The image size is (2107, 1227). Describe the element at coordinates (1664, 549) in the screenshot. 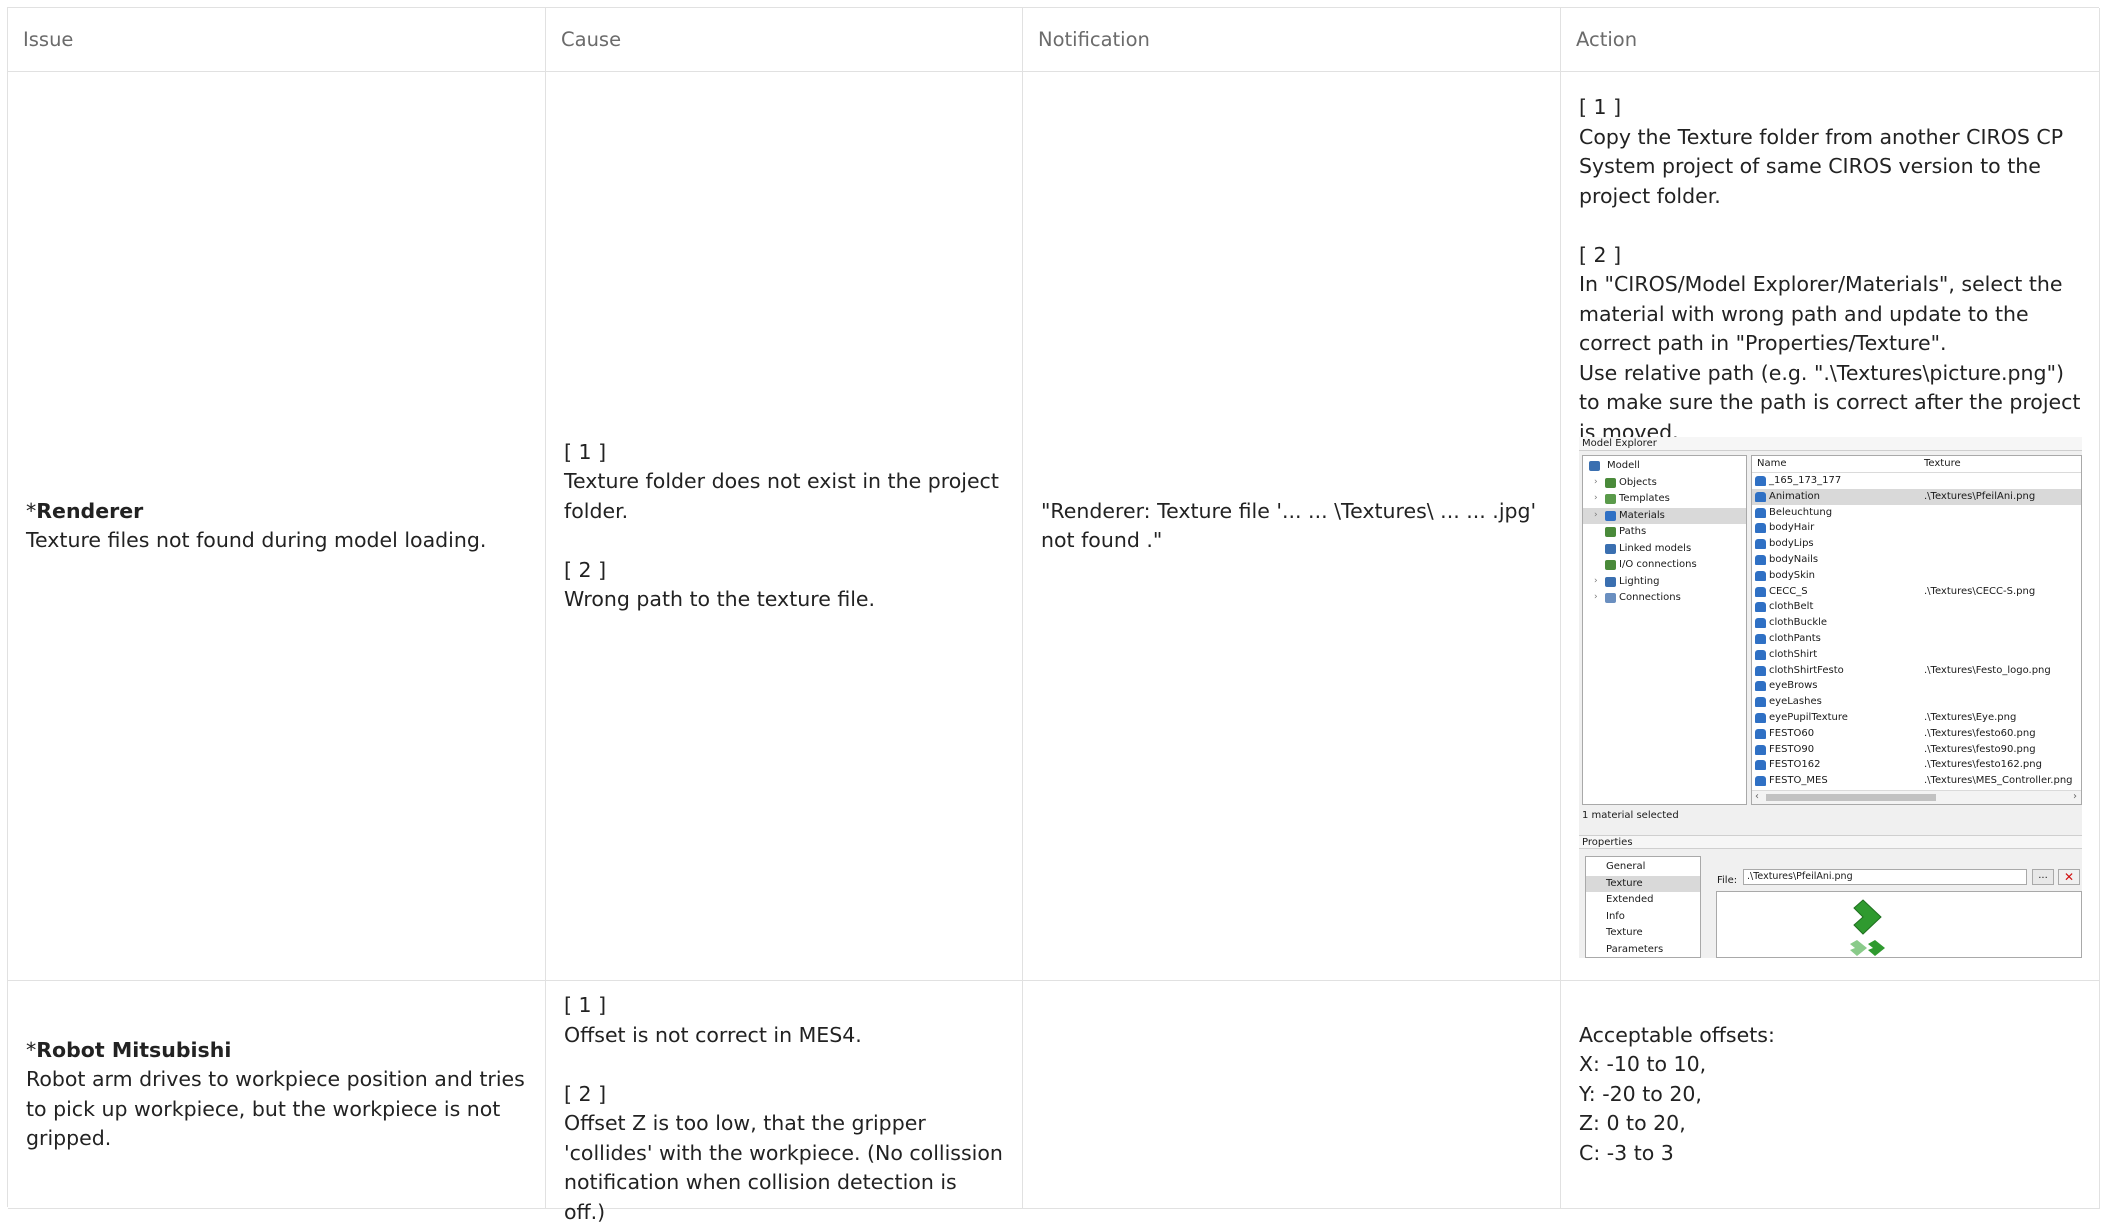

I see `tree-item-linked-models: Linked models` at that location.